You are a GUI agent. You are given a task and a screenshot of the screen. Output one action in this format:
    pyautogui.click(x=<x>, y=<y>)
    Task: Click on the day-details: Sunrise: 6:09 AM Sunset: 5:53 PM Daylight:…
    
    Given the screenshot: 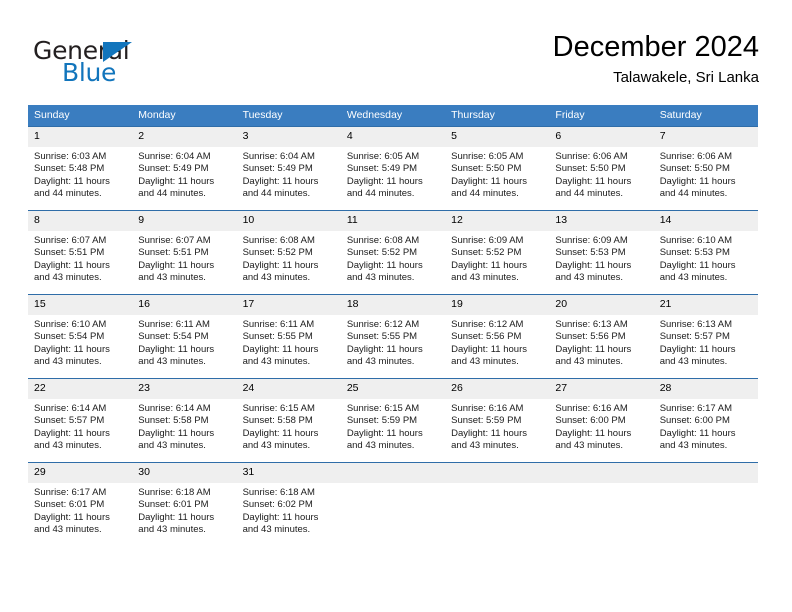 What is the action you would take?
    pyautogui.click(x=601, y=258)
    